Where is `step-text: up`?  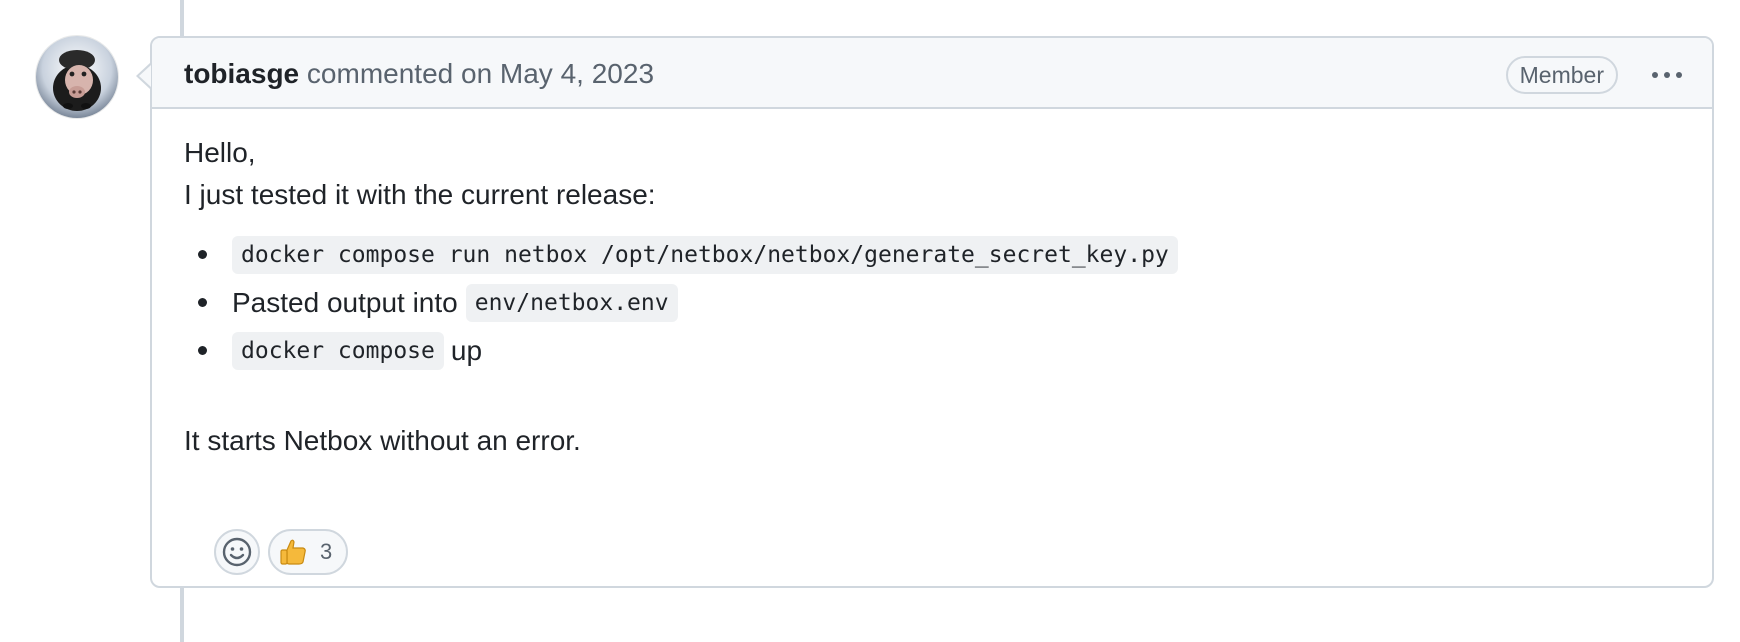
step-text: up is located at coordinates (466, 350).